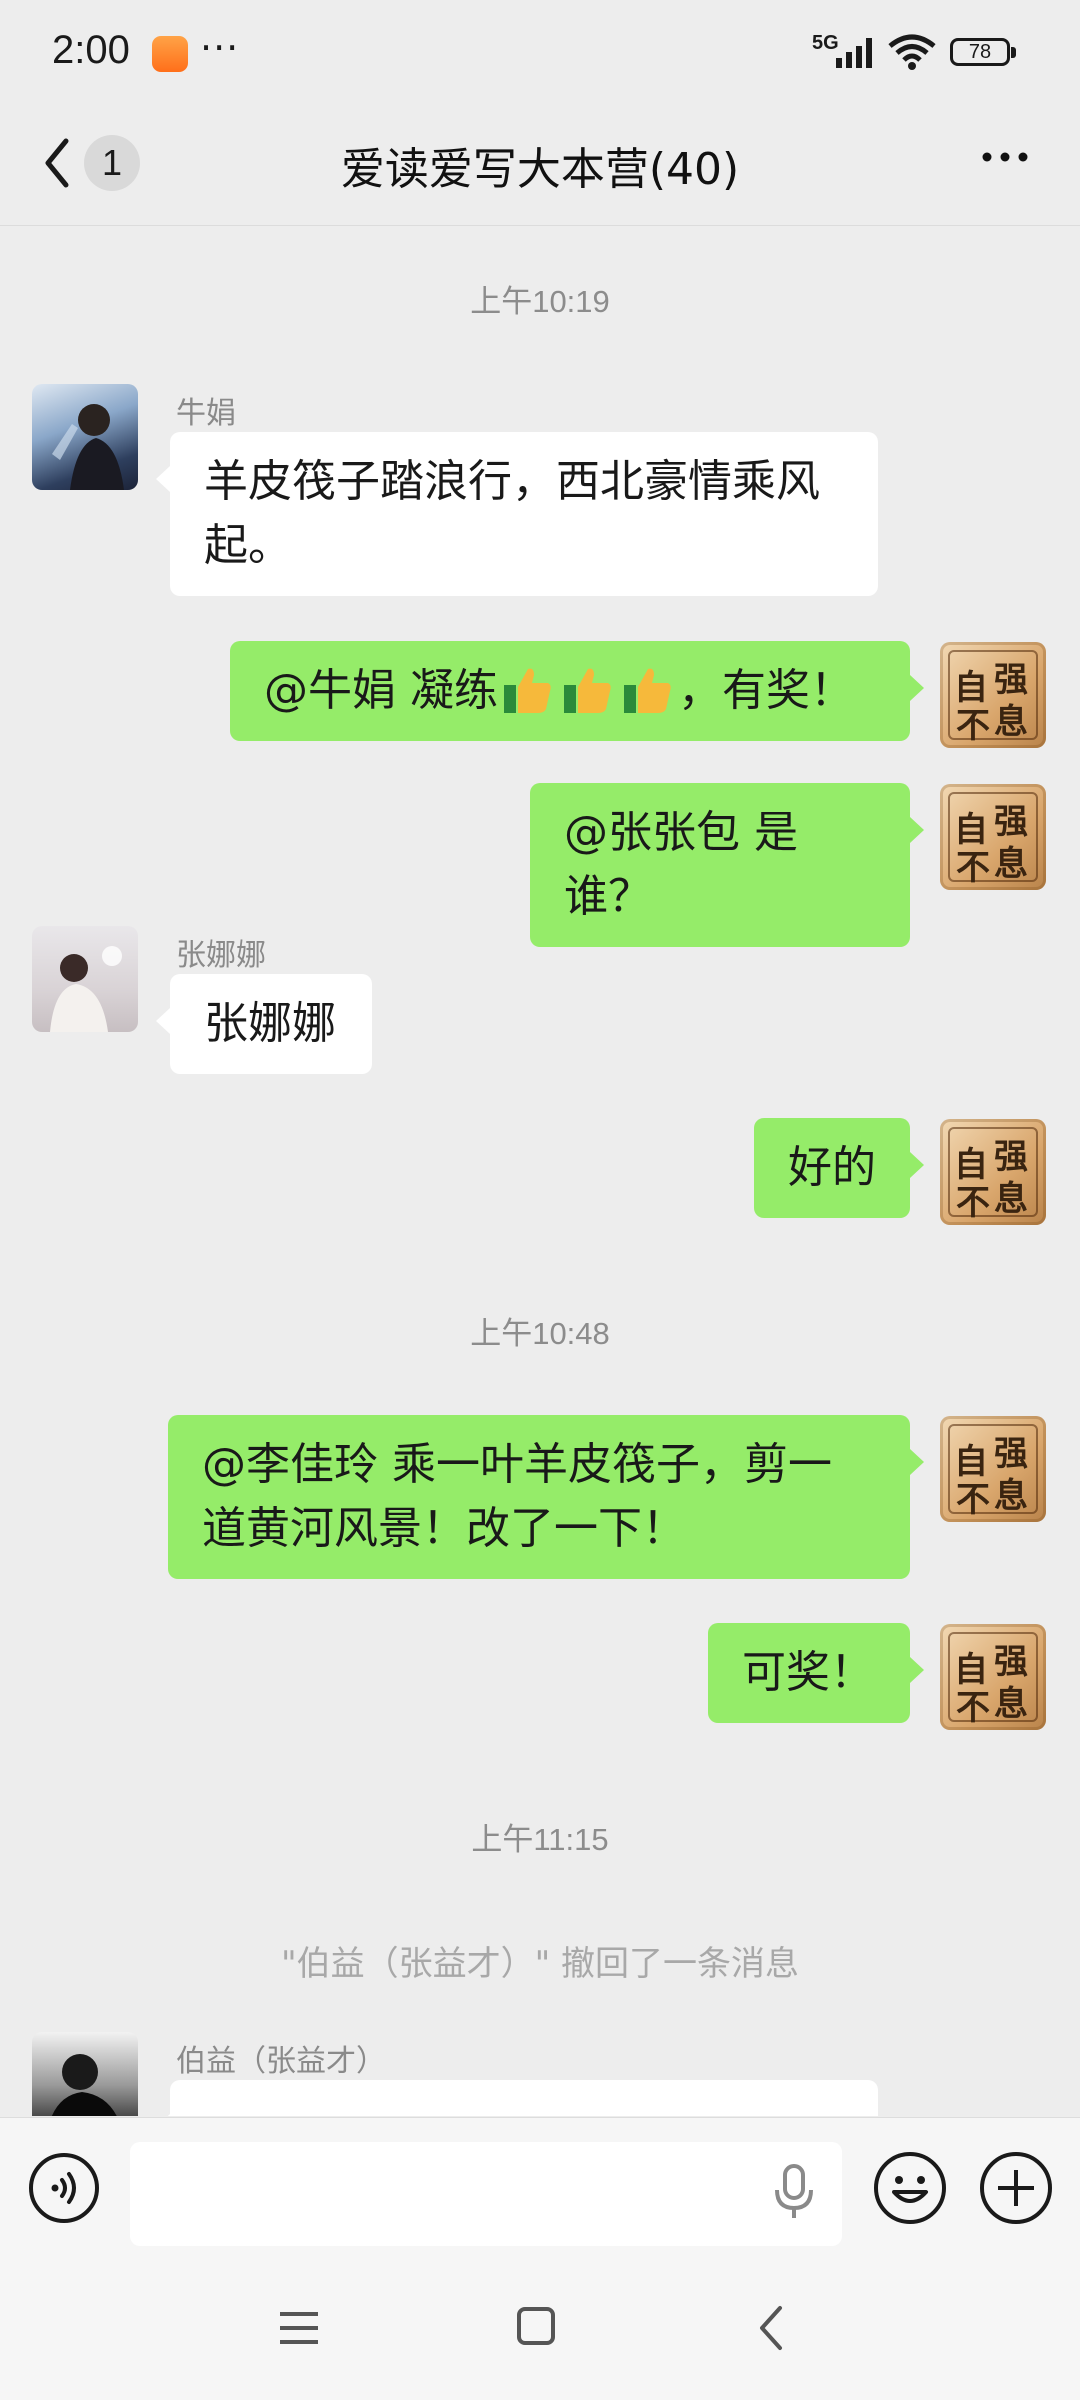 The image size is (1080, 2400). I want to click on home-icon, so click(536, 2326).